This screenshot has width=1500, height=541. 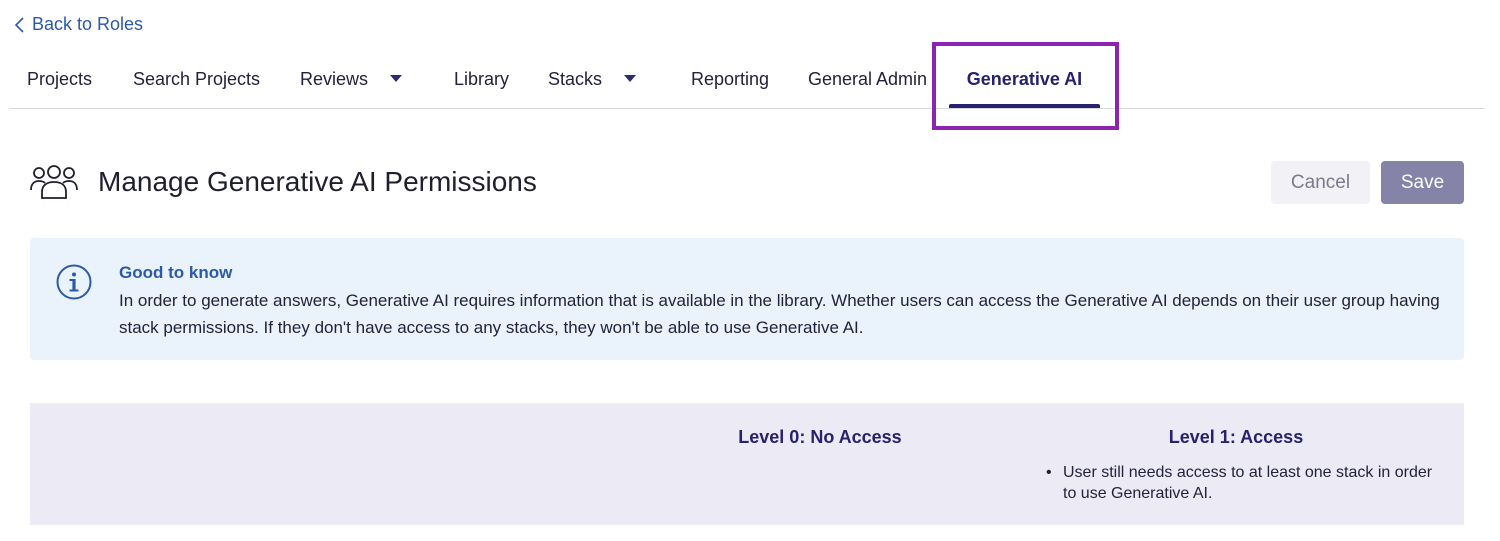 I want to click on tab-label: General Admin, so click(x=868, y=78).